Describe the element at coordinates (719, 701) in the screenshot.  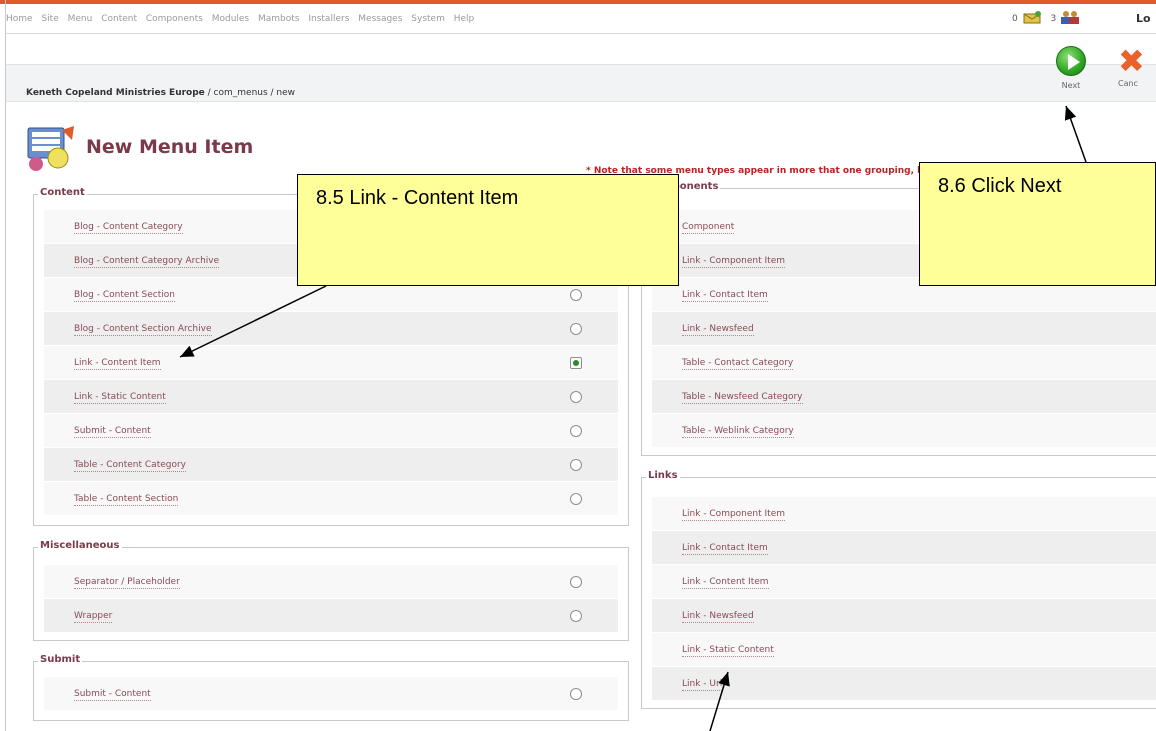
I see `arrow-to-link-url` at that location.